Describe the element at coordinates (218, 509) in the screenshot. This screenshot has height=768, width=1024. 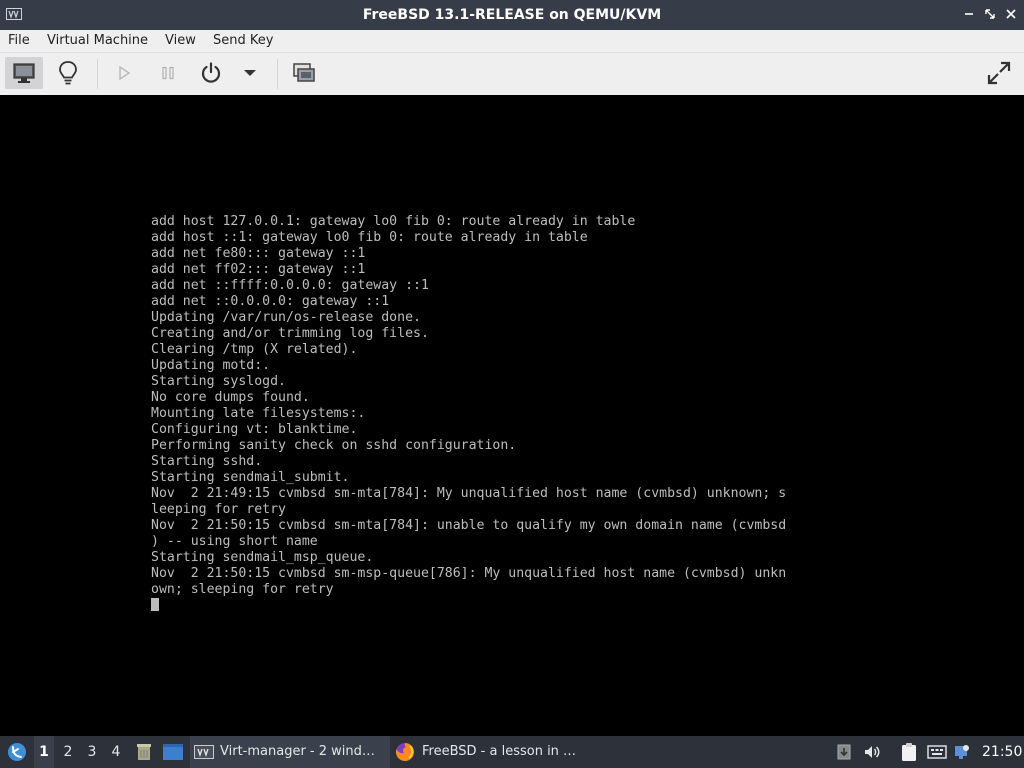
I see `console-line: leeping for retry` at that location.